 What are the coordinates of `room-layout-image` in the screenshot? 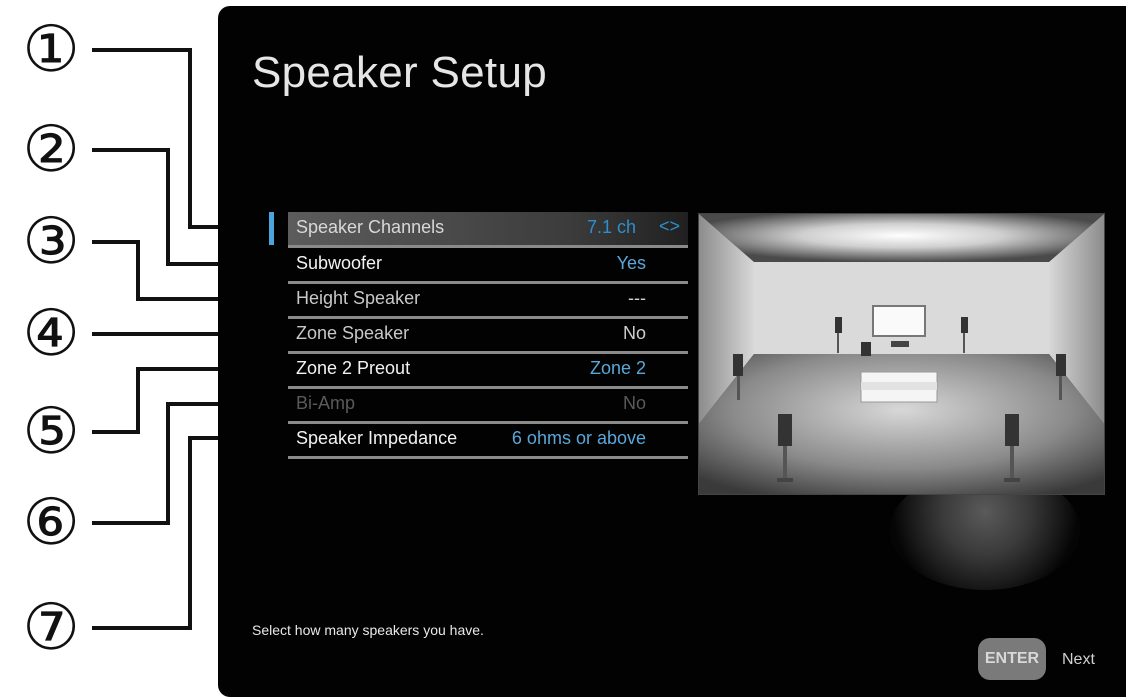 It's located at (901, 354).